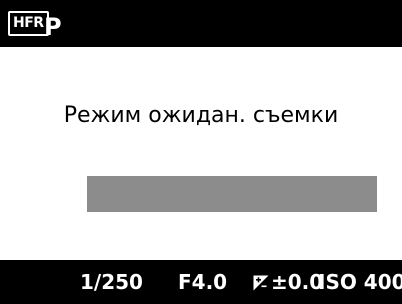  What do you see at coordinates (360, 282) in the screenshot?
I see `iso-value: ISO 400` at bounding box center [360, 282].